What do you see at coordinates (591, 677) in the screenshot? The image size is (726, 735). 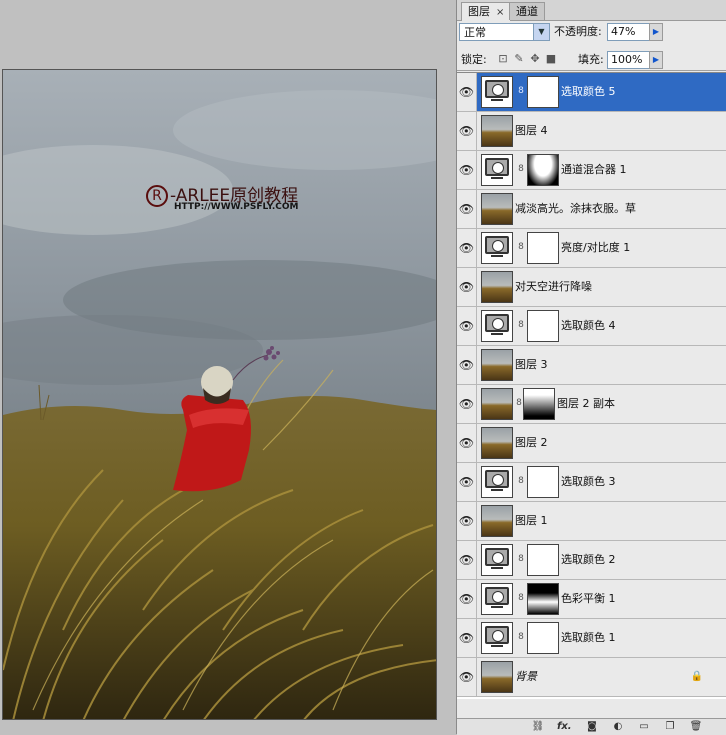 I see `layer-row: 👁 背景 🔒` at bounding box center [591, 677].